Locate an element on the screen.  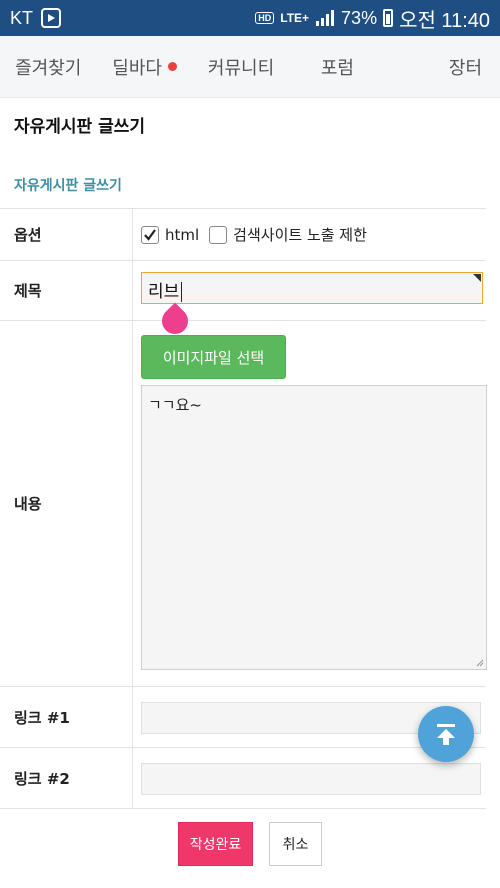
subject-field: 리브 is located at coordinates (309, 300).